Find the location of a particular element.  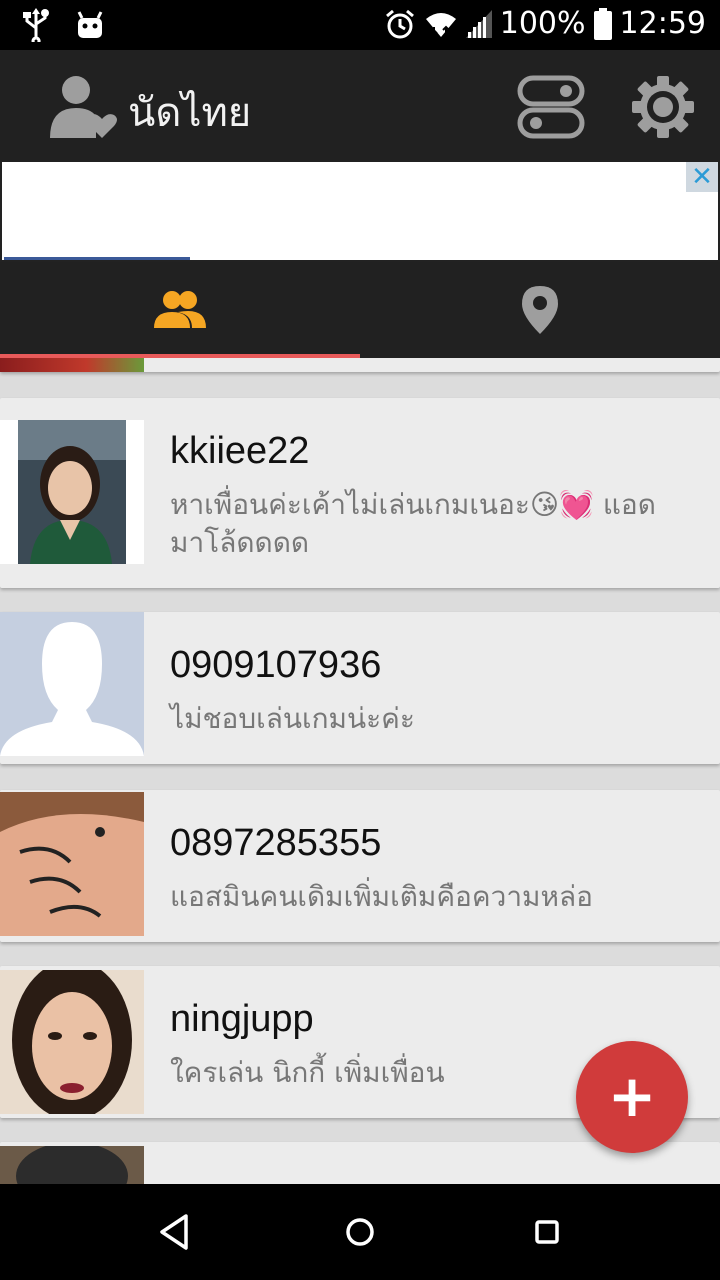

contact-name: kkiiee22 is located at coordinates (240, 451).